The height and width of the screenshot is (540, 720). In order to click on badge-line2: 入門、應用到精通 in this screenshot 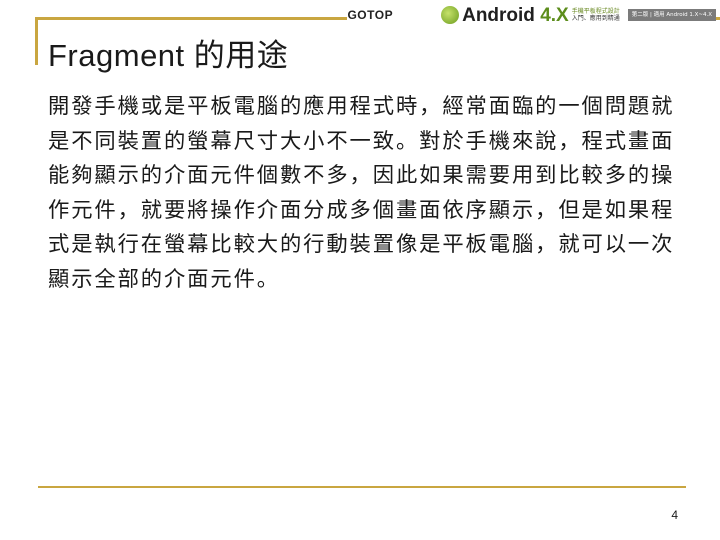, I will do `click(595, 18)`.